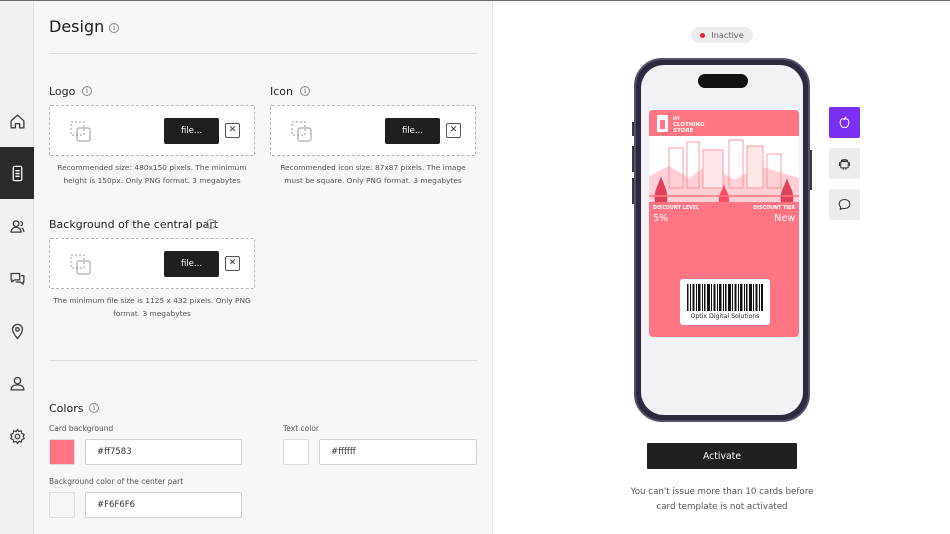 The height and width of the screenshot is (534, 950). What do you see at coordinates (152, 130) in the screenshot?
I see `logo-dropzone: file... ✕` at bounding box center [152, 130].